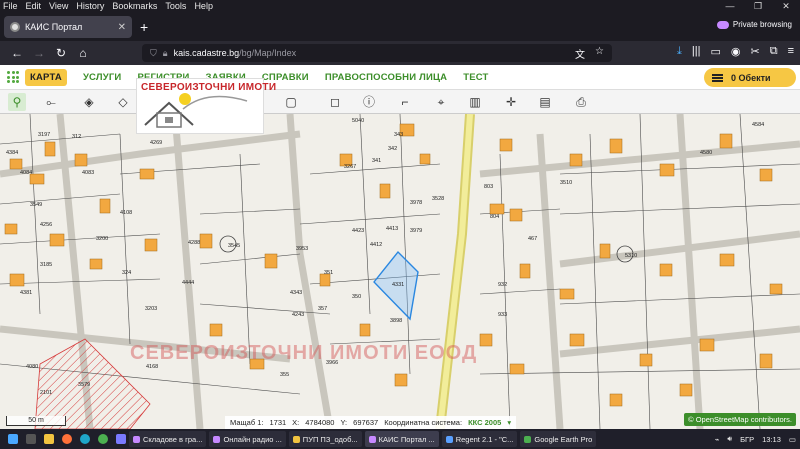 This screenshot has height=449, width=800. What do you see at coordinates (740, 419) in the screenshot?
I see `attribution: © OpenStreetMap contributors.` at bounding box center [740, 419].